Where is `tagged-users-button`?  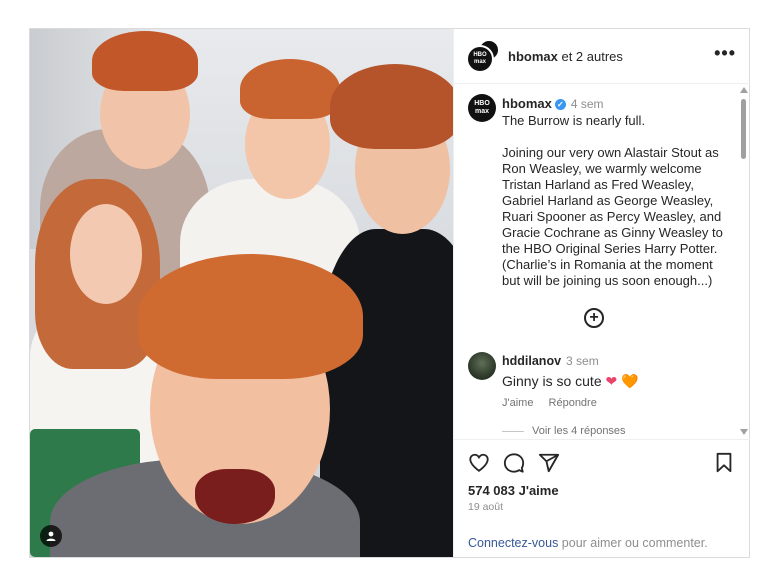 tagged-users-button is located at coordinates (51, 536).